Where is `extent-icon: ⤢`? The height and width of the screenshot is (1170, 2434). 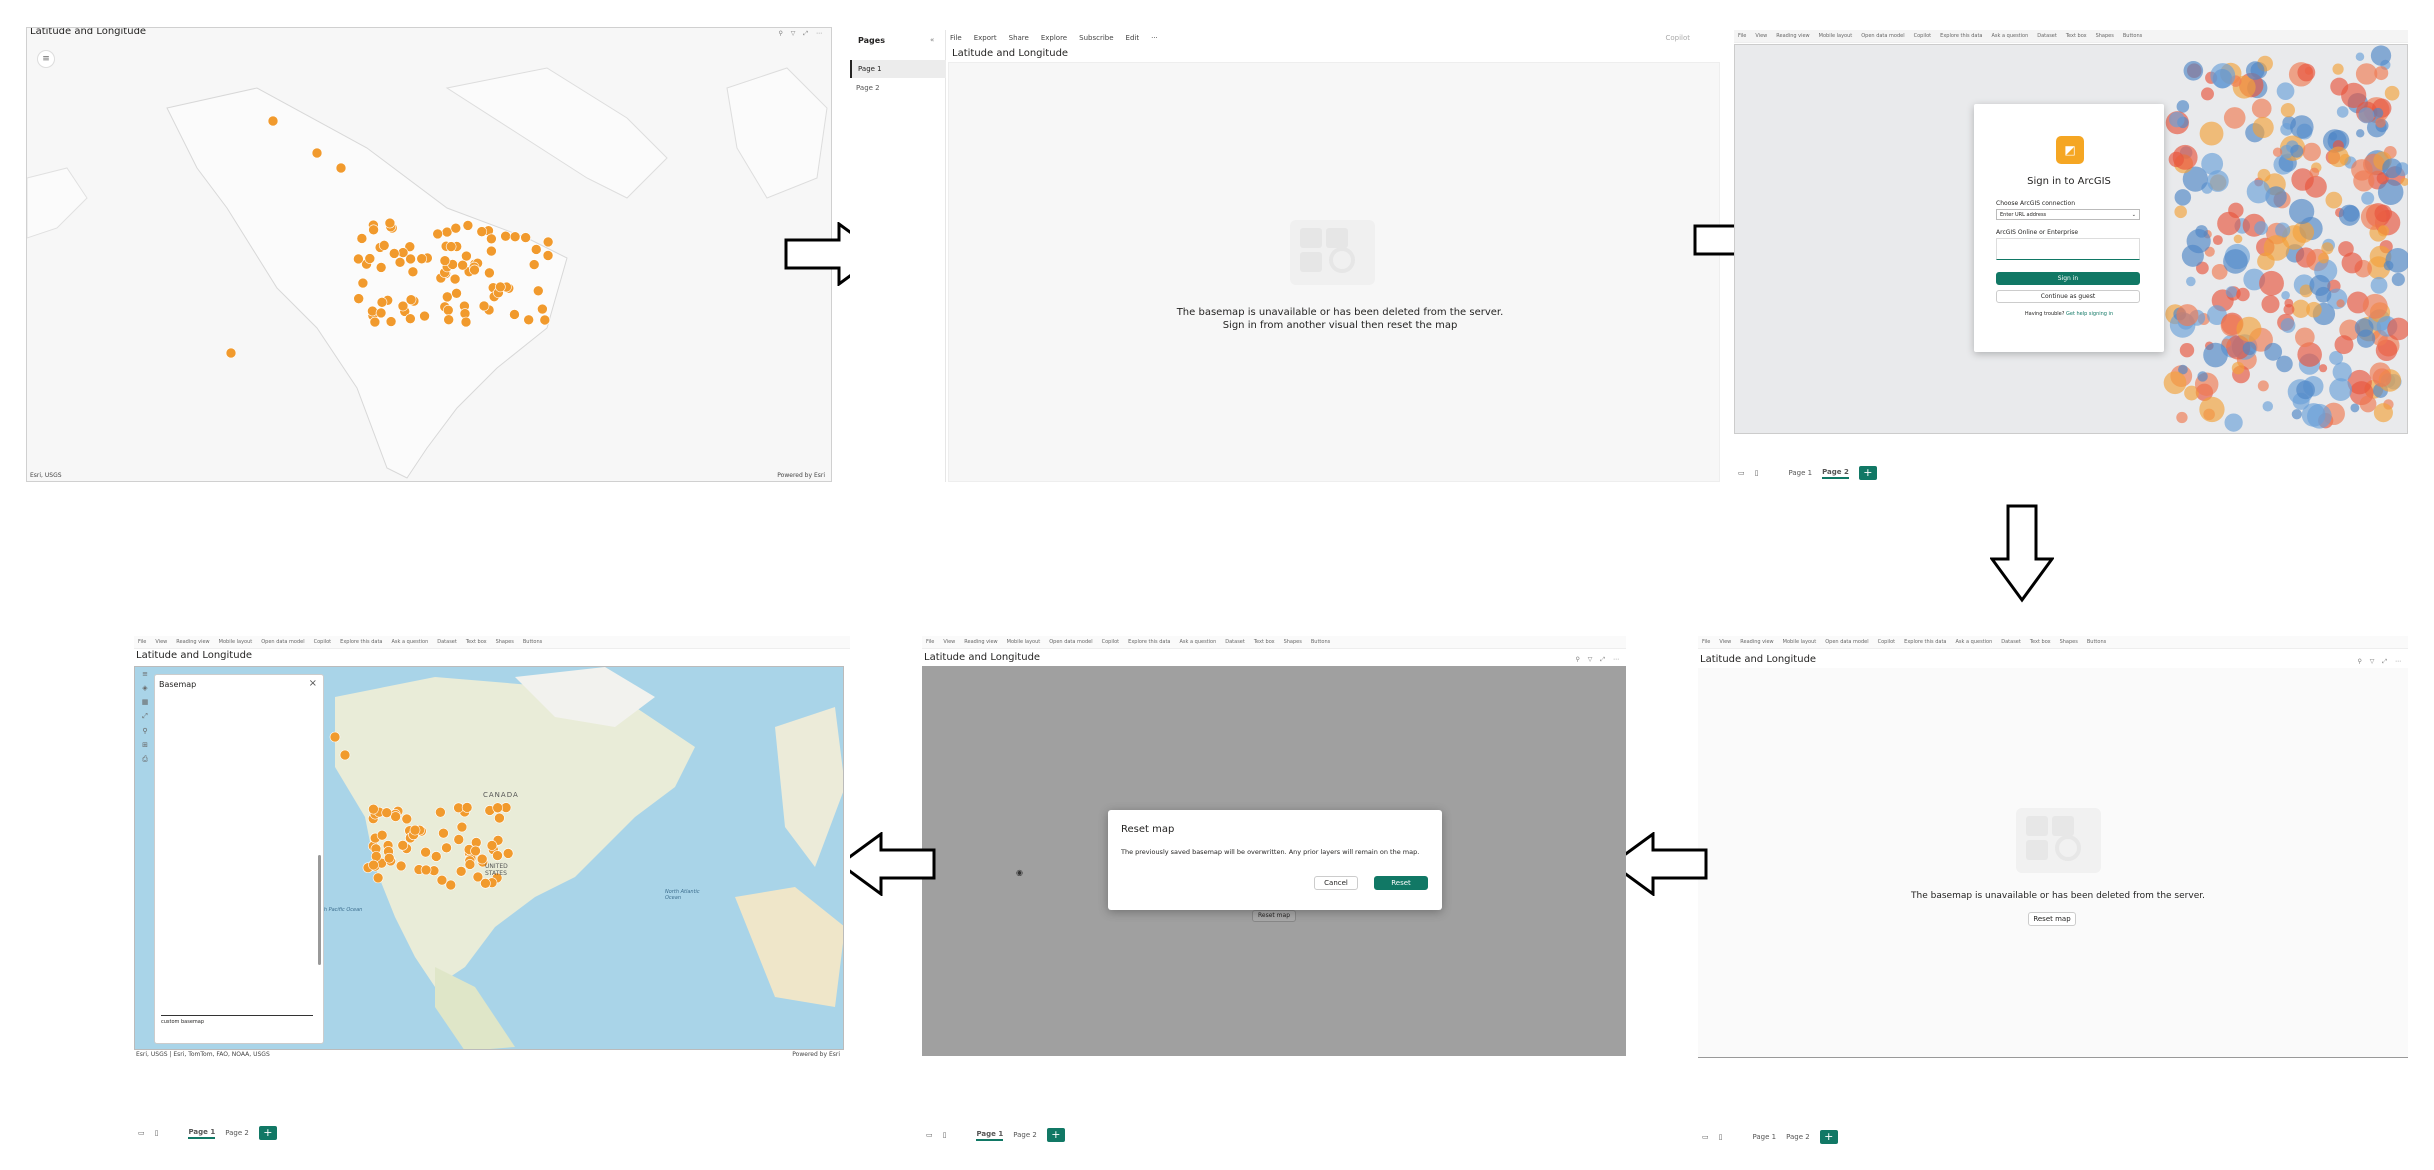 extent-icon: ⤢ is located at coordinates (145, 716).